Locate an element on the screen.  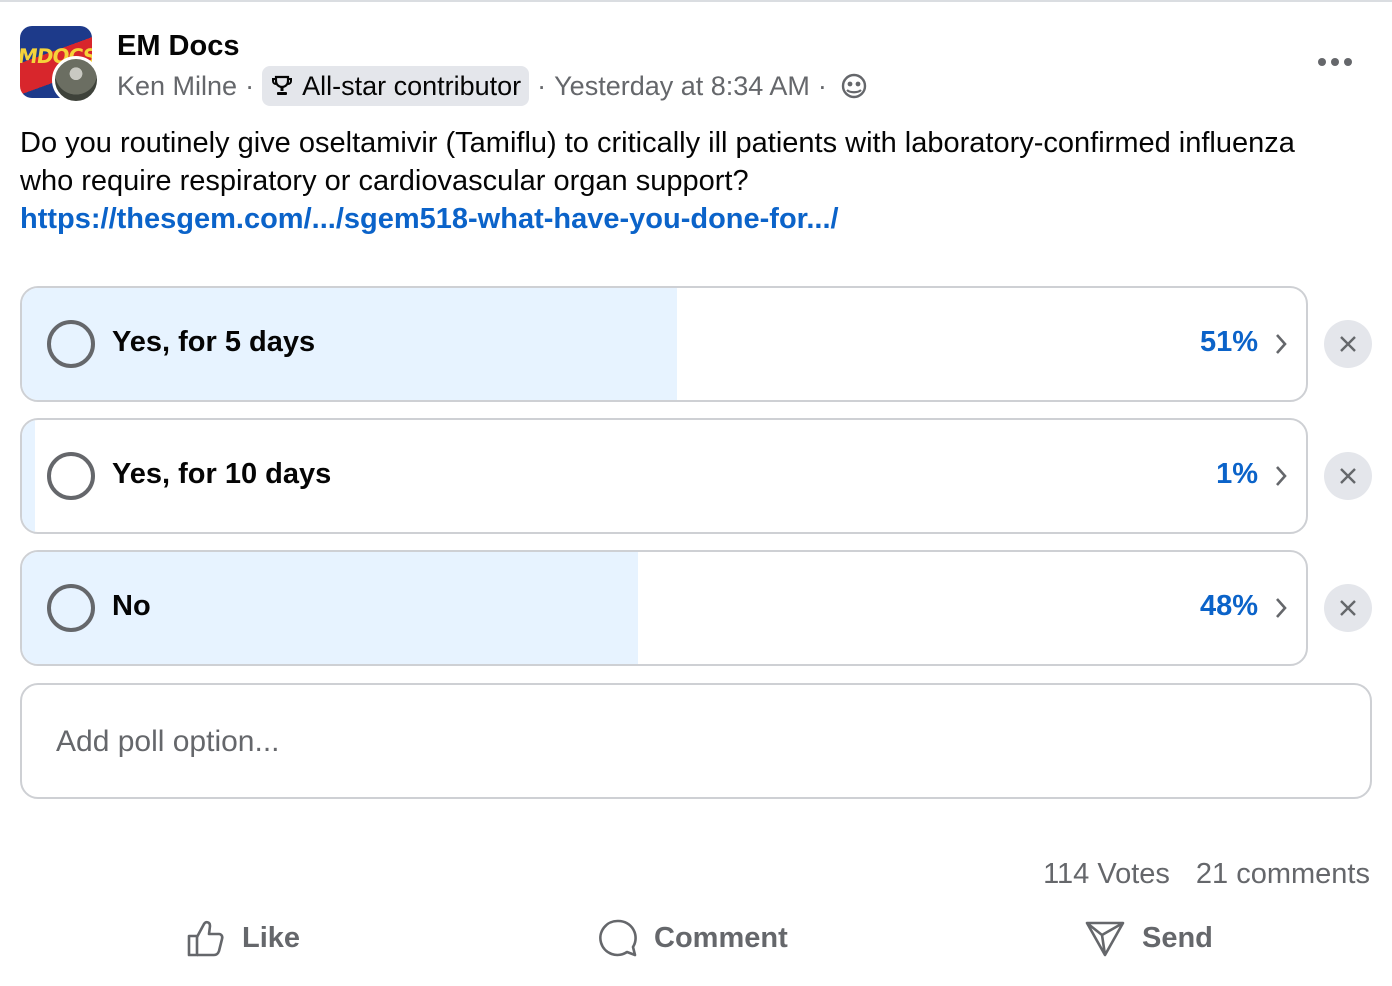
poll-option: No 48% is located at coordinates (664, 608).